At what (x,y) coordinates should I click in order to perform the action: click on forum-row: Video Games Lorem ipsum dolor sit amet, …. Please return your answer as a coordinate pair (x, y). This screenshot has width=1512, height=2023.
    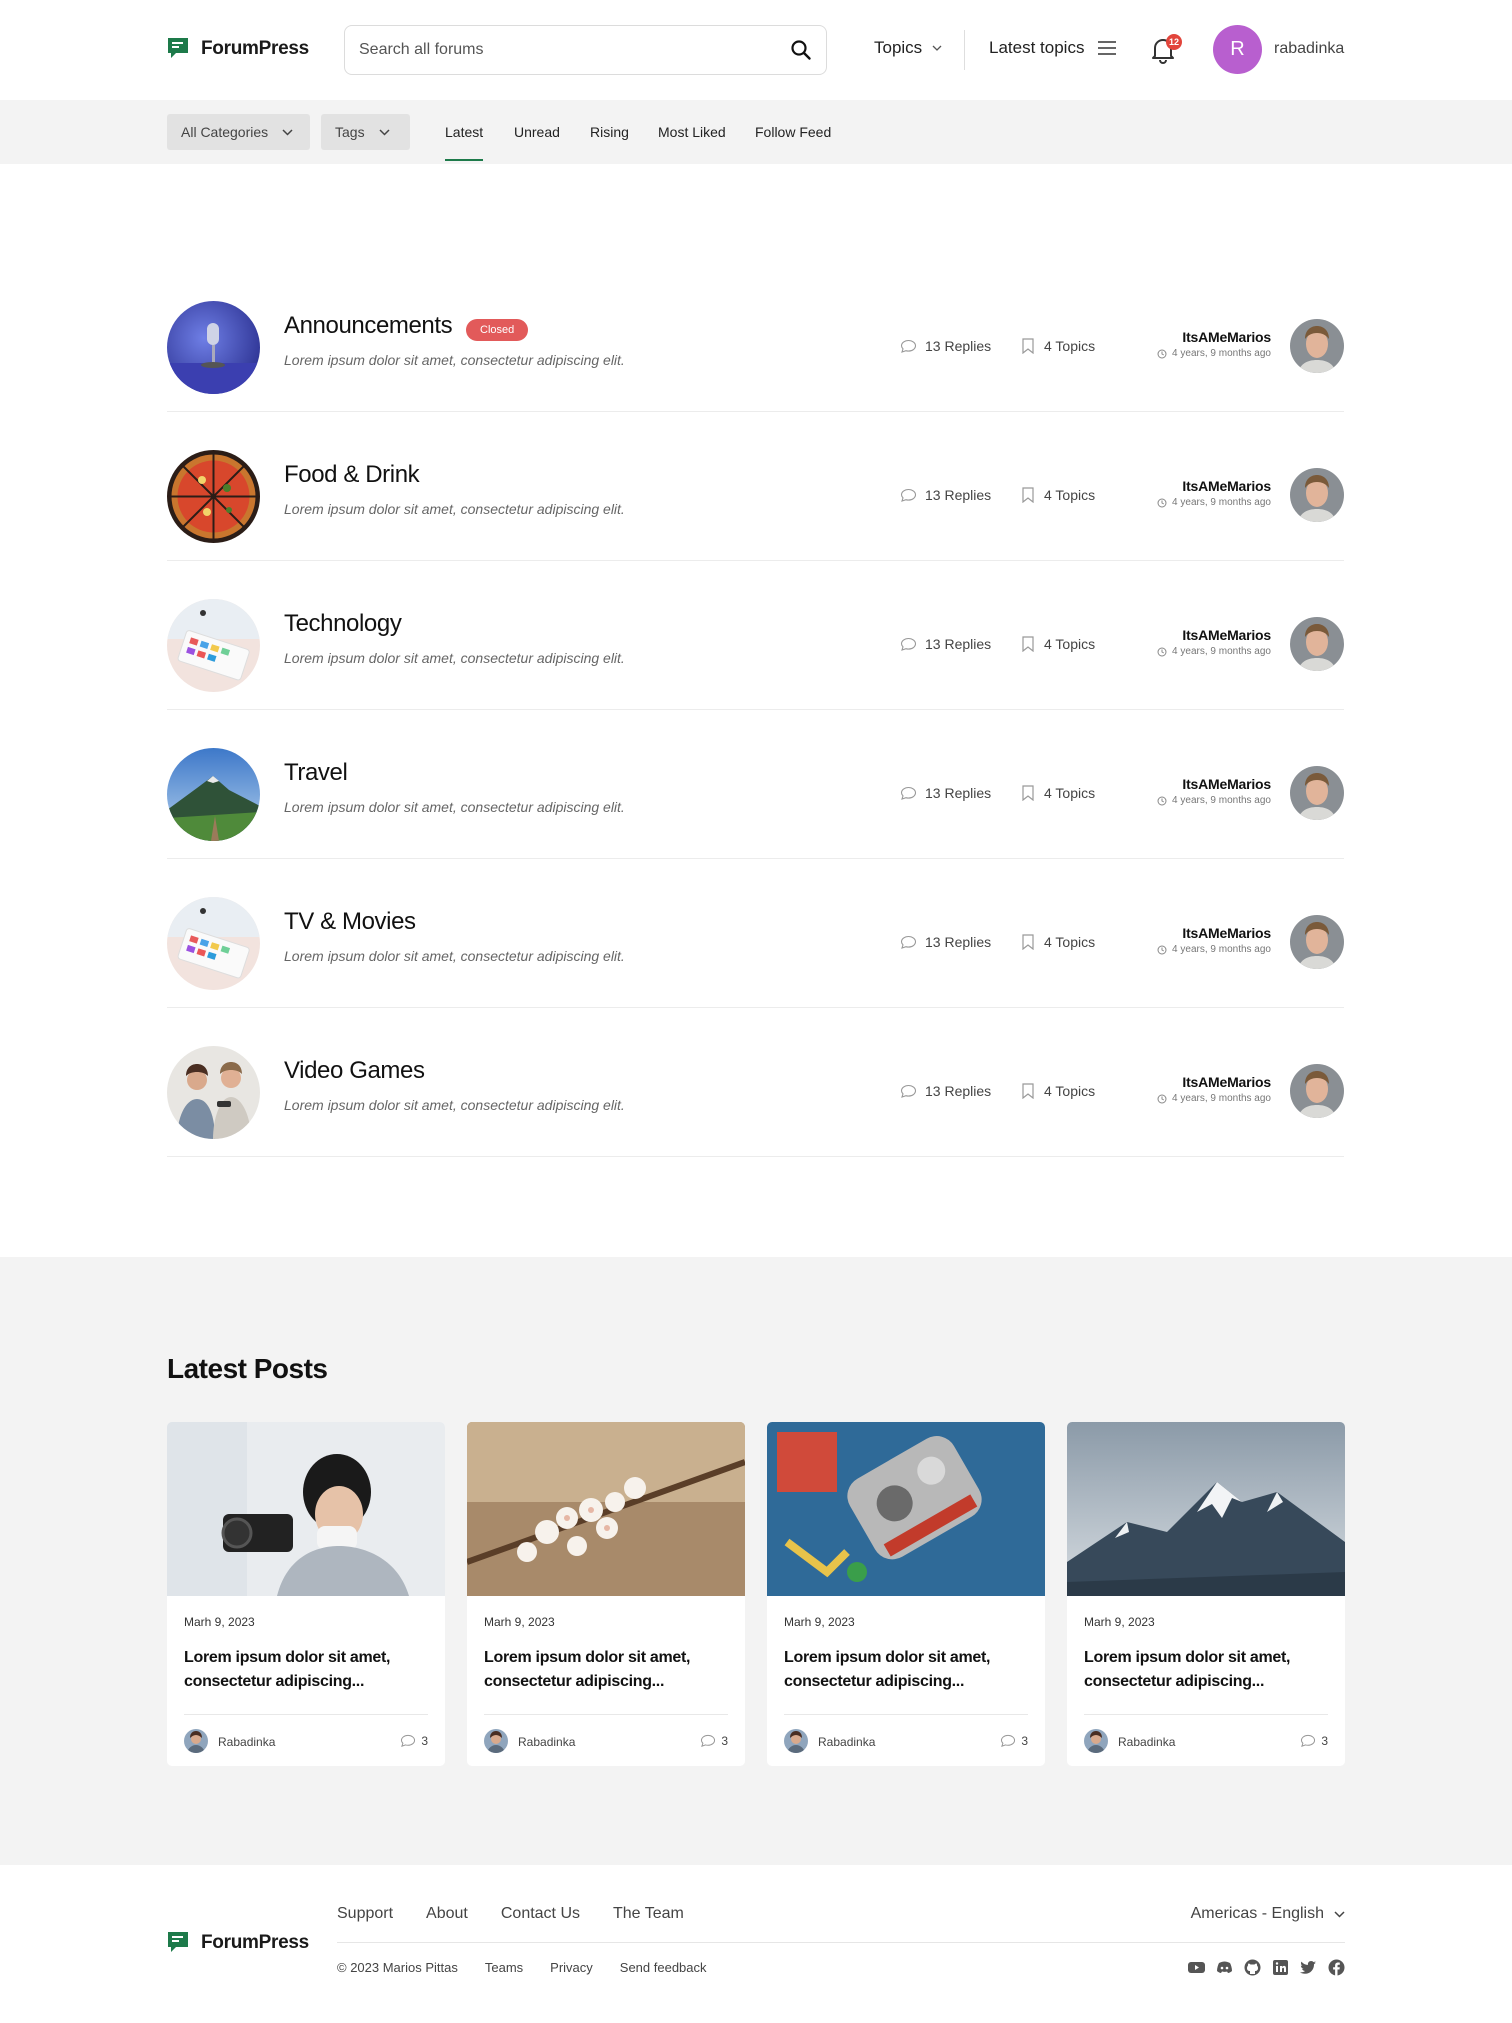
    Looking at the image, I should click on (755, 1082).